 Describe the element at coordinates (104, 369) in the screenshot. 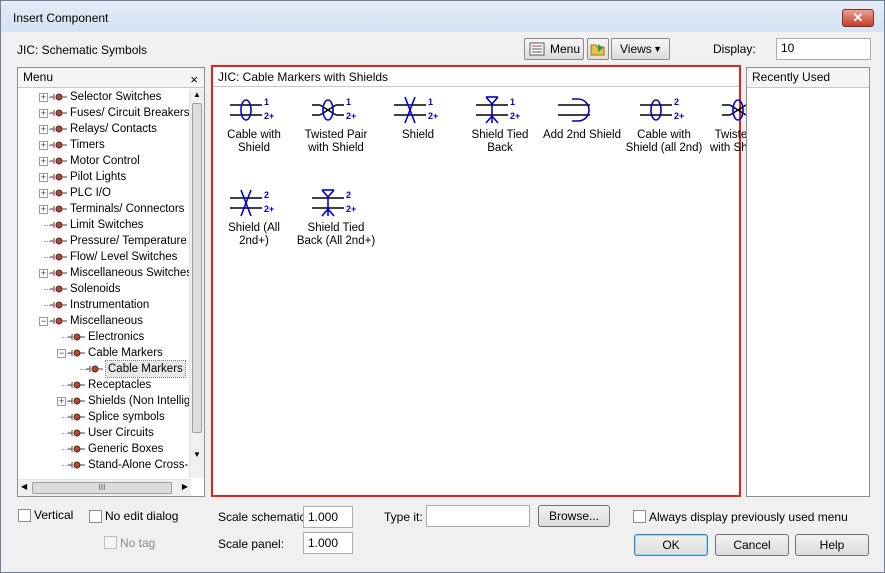

I see `tree-item: Cable Markers` at that location.